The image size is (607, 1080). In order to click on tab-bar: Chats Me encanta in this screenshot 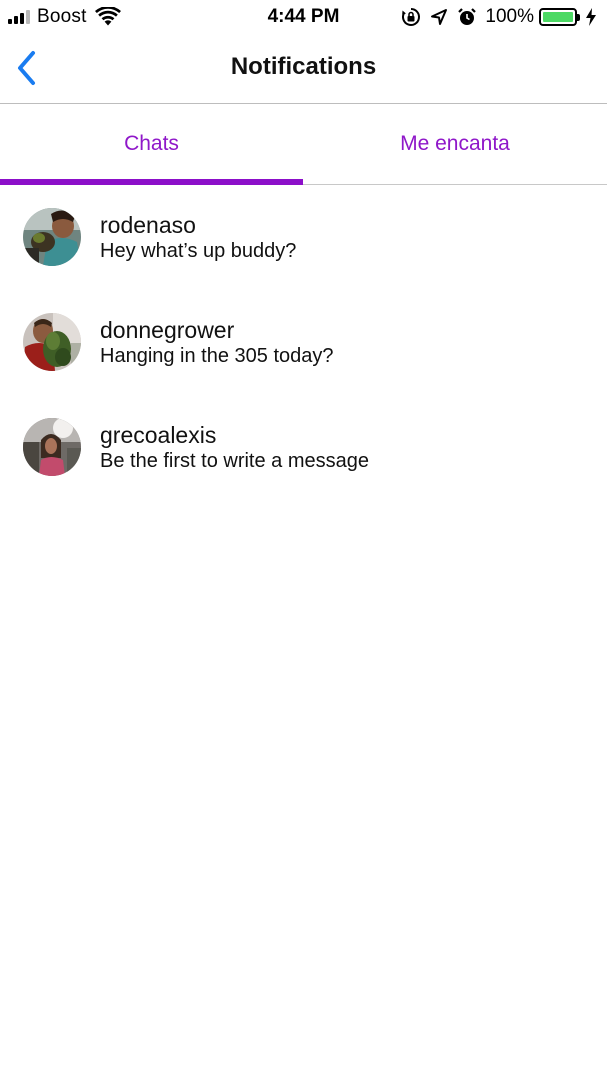, I will do `click(303, 144)`.